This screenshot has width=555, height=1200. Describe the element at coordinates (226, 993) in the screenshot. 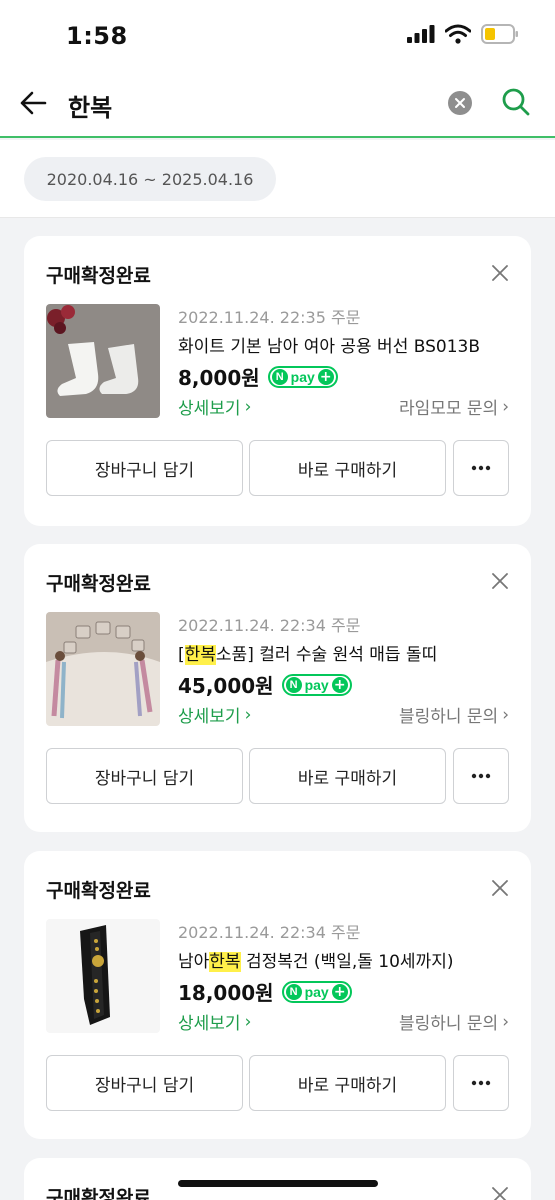

I see `product-price: 18,000원` at that location.